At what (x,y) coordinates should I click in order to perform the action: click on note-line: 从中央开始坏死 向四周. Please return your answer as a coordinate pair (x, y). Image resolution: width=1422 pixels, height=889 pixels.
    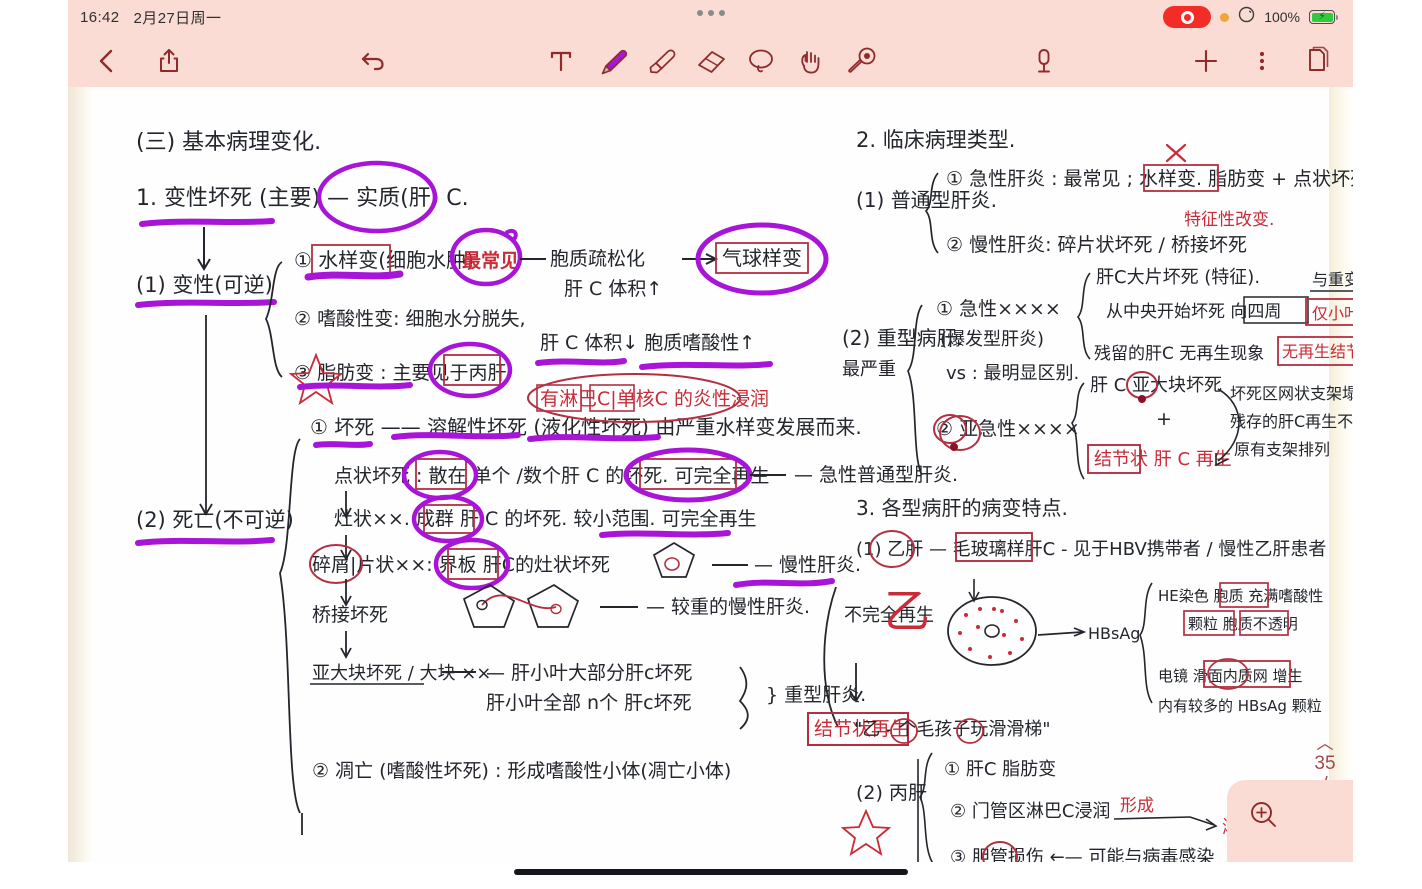
    Looking at the image, I should click on (1193, 312).